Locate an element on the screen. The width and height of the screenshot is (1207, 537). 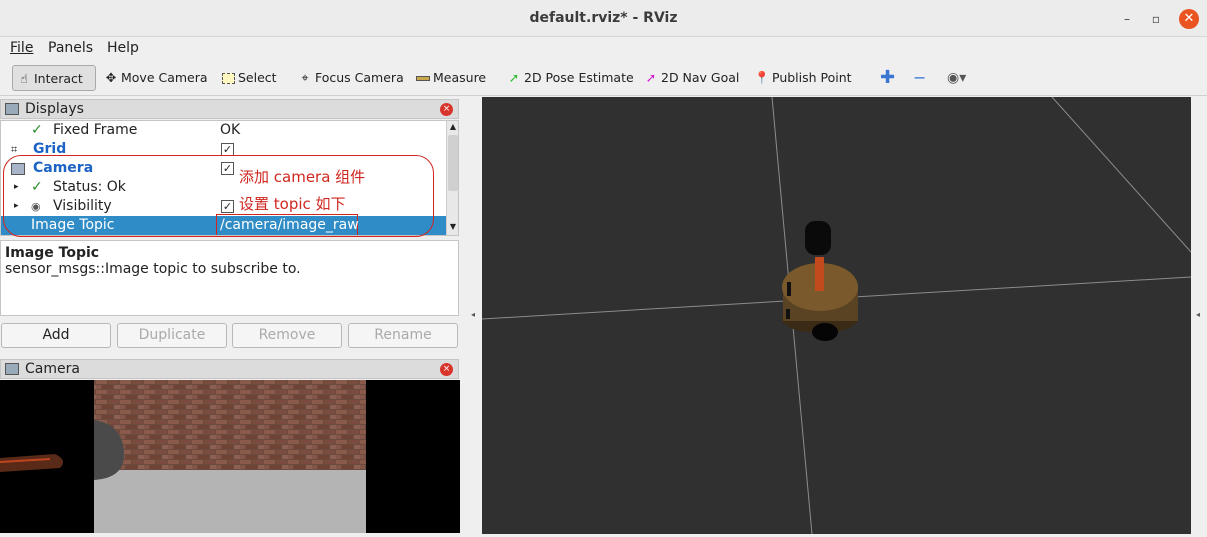
focus-camera-tool: ⌖ Focus Camera is located at coordinates (349, 78).